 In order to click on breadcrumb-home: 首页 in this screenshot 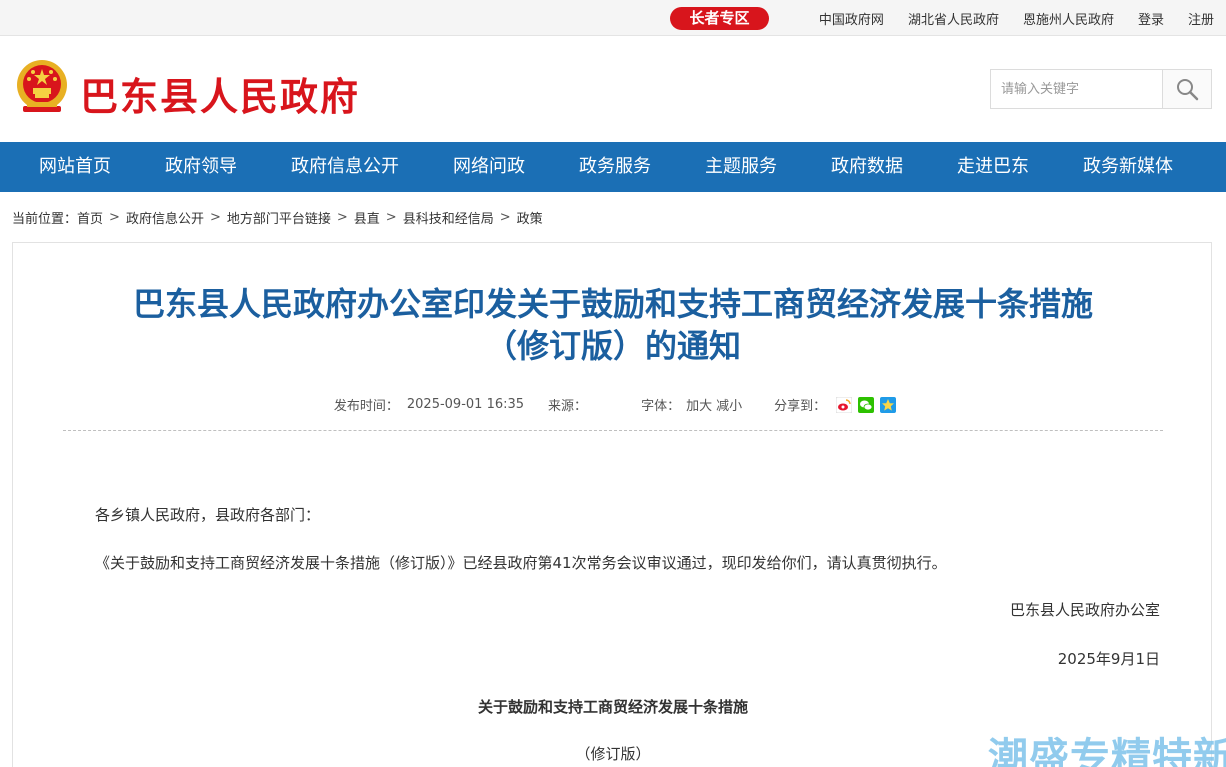, I will do `click(90, 217)`.